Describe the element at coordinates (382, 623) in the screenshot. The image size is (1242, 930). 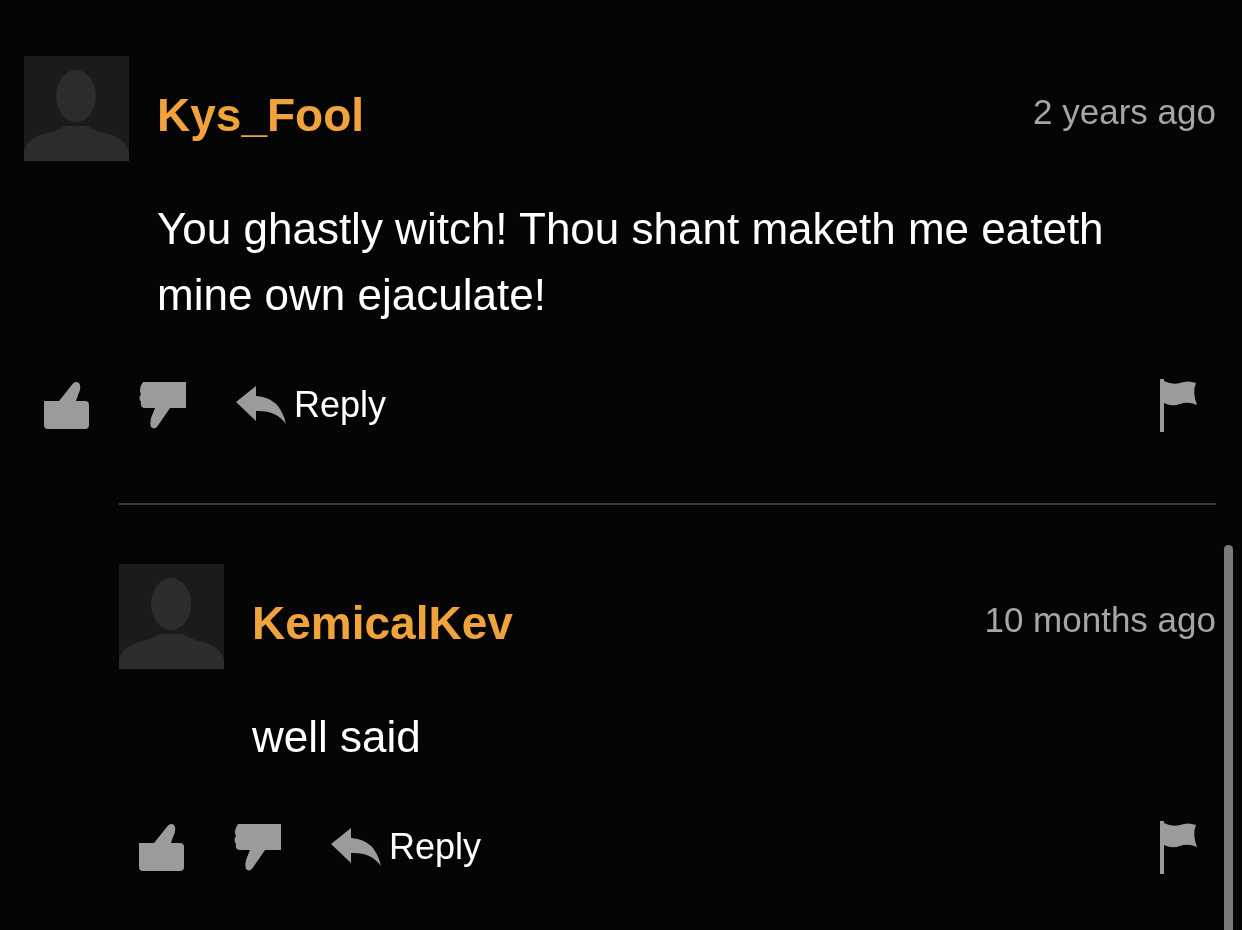
I see `username: KemicalKev` at that location.